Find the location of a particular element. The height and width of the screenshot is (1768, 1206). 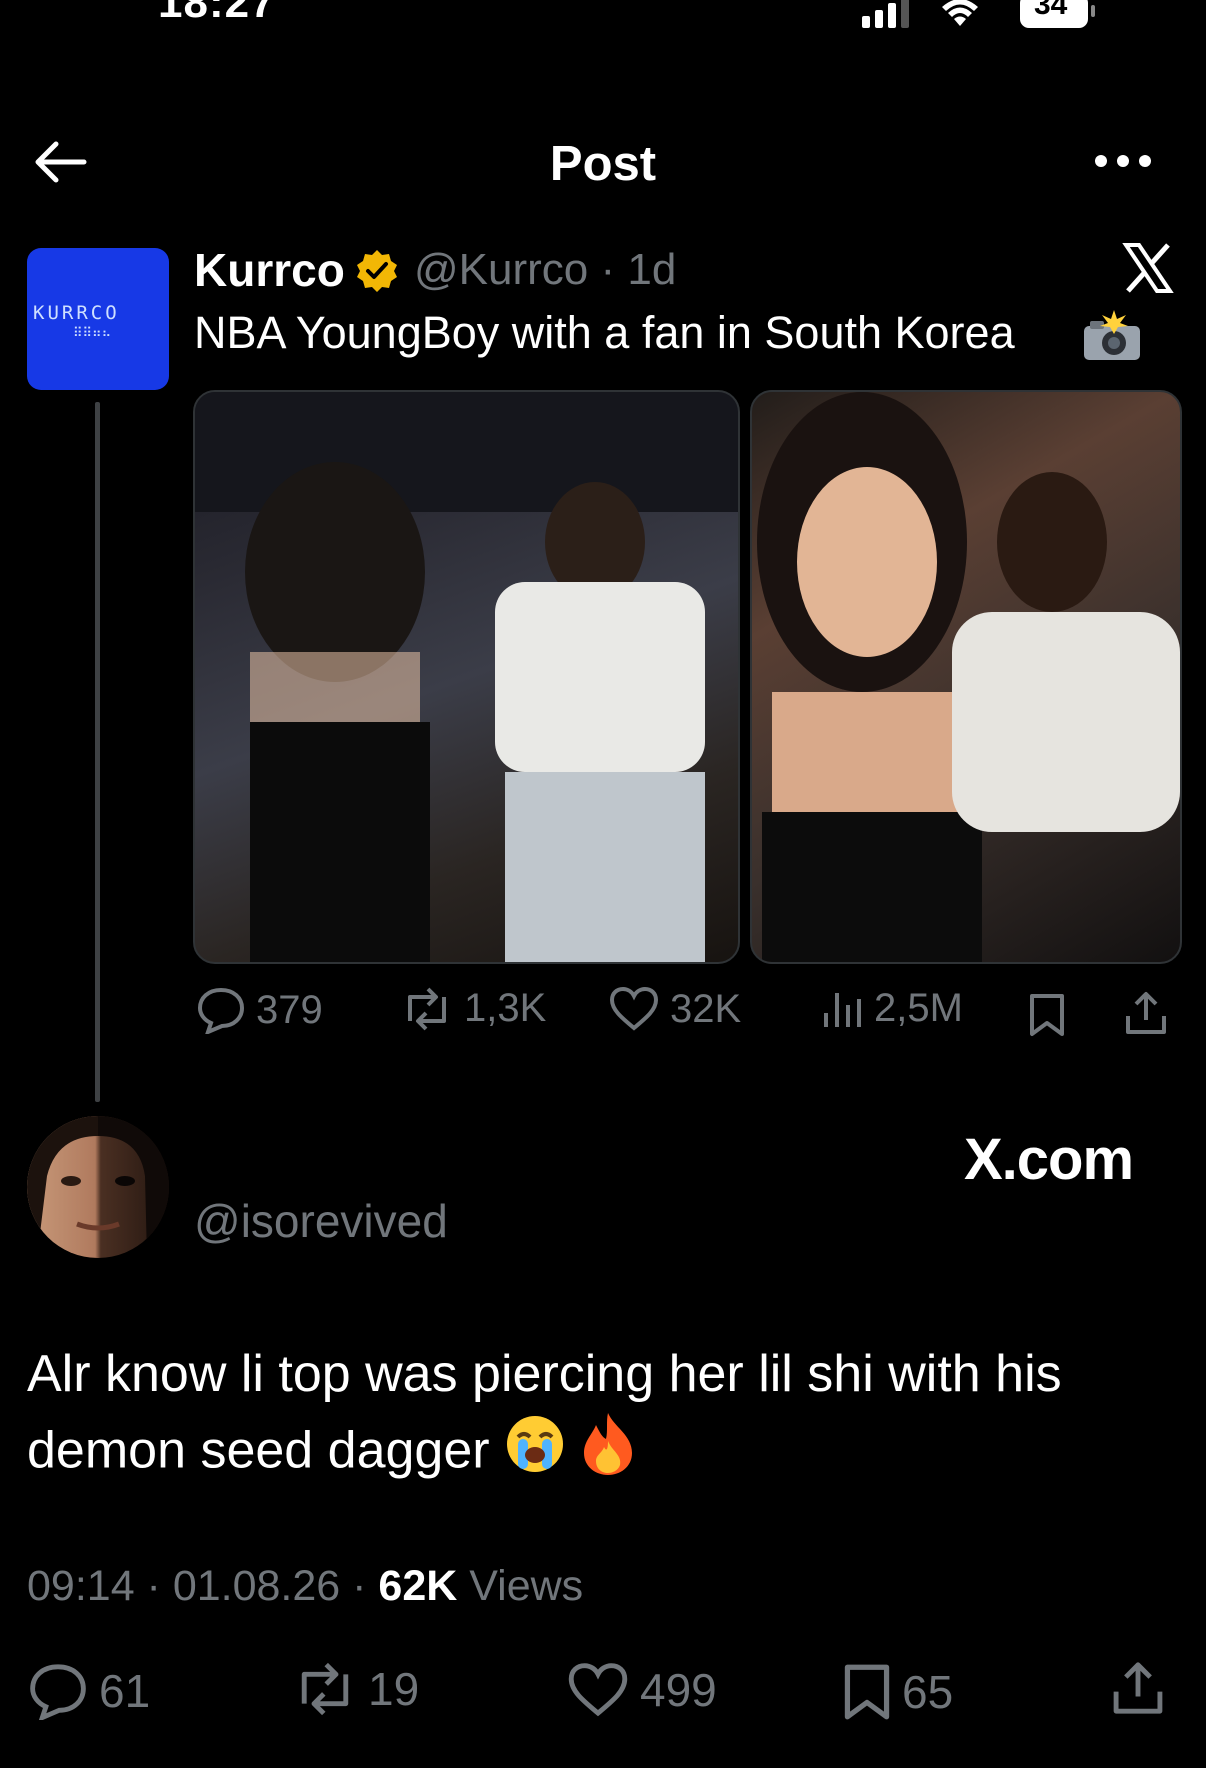

author-avatar is located at coordinates (98, 1187).